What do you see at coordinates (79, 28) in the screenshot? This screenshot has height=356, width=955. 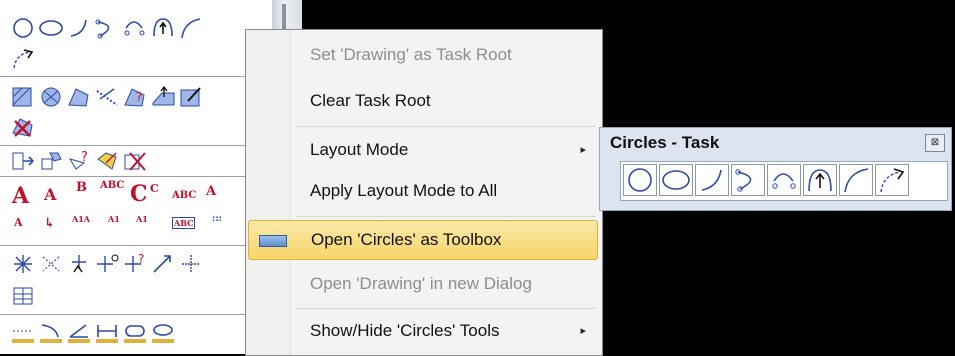 I see `arc-icon` at bounding box center [79, 28].